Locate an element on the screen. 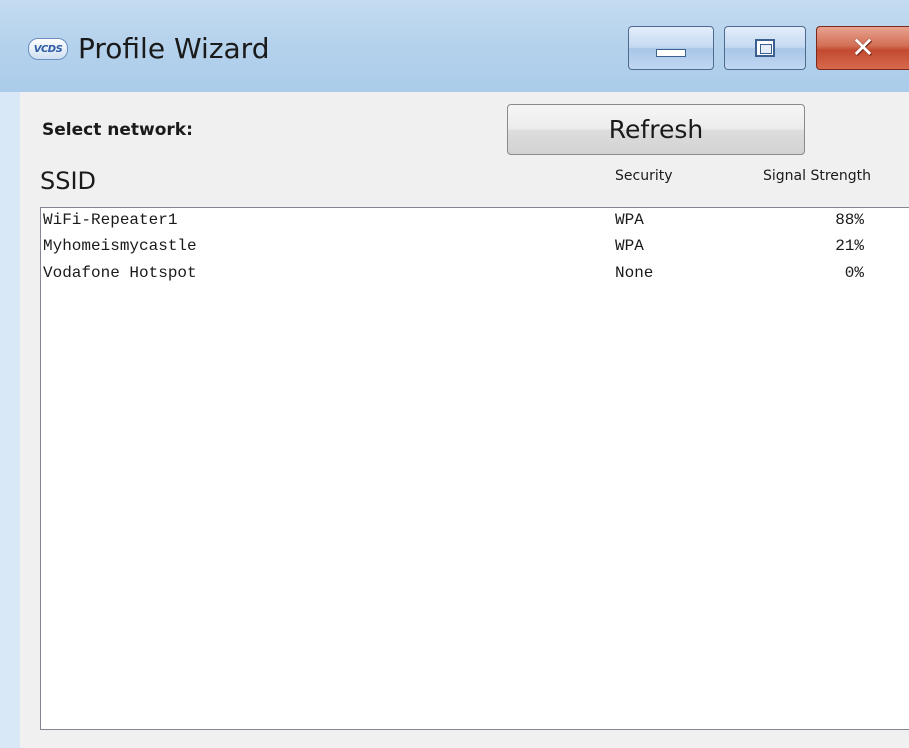 This screenshot has width=909, height=748. column-header-signal-strength: Signal Strength is located at coordinates (817, 176).